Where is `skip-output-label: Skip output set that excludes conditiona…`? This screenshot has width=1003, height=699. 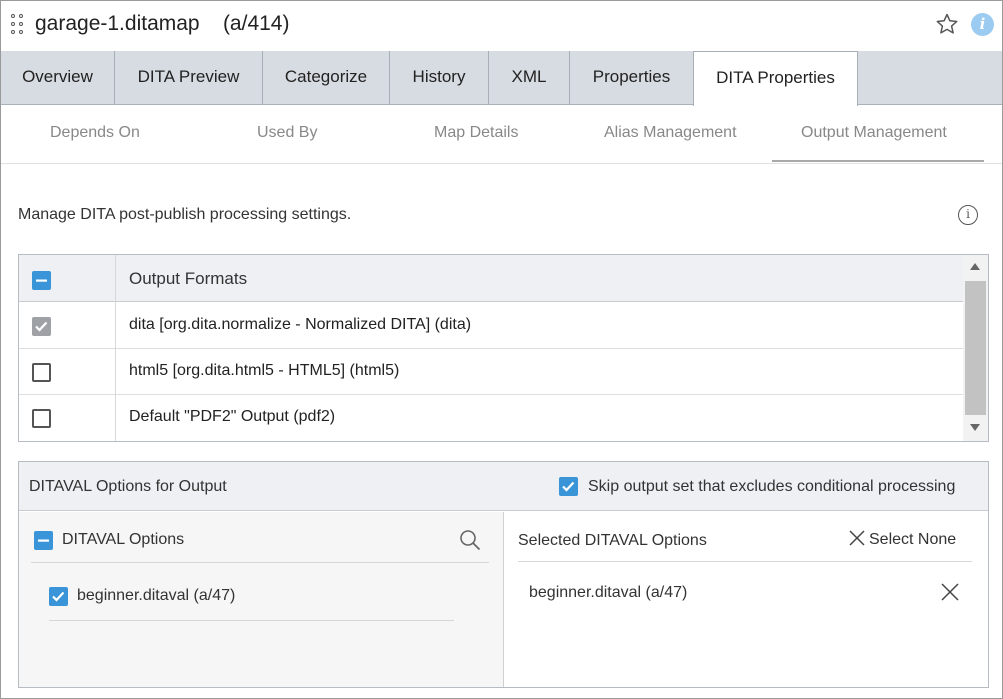 skip-output-label: Skip output set that excludes conditiona… is located at coordinates (772, 486).